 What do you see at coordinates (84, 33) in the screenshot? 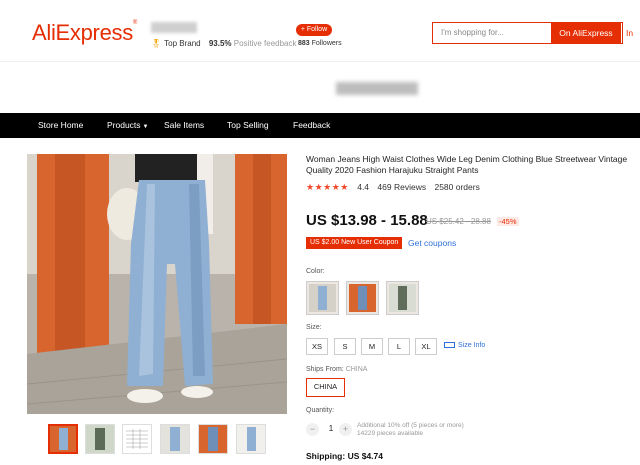
I see `aliexpress-logo: AliExpress®` at bounding box center [84, 33].